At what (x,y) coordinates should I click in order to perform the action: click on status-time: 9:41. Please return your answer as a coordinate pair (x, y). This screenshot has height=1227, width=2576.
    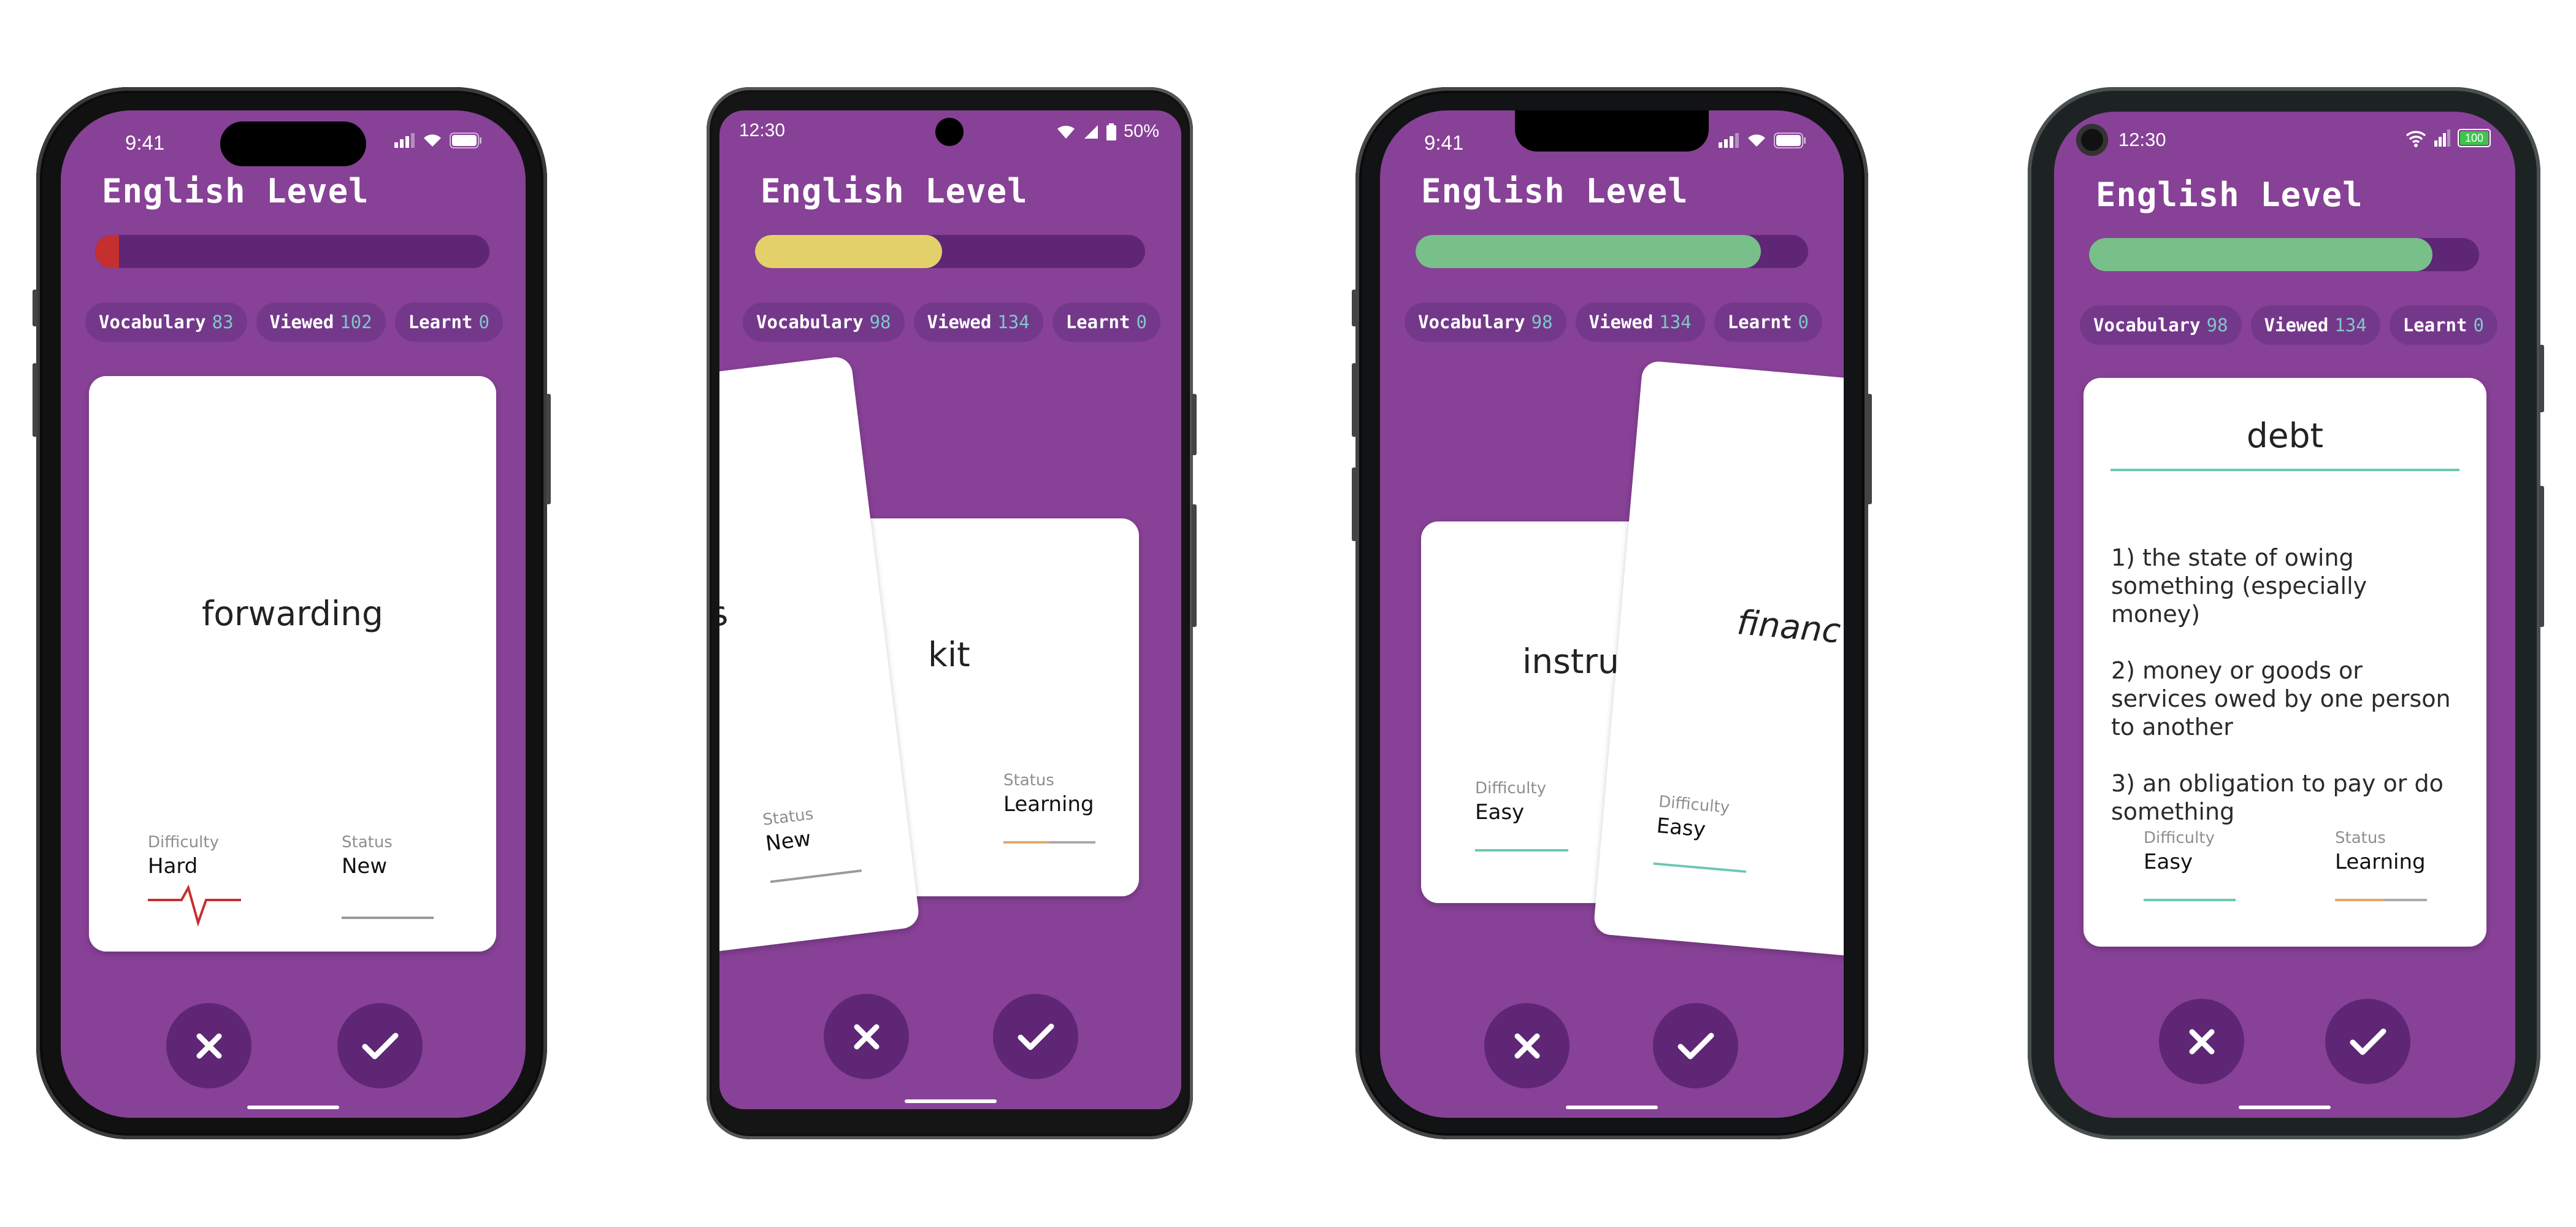
    Looking at the image, I should click on (1444, 142).